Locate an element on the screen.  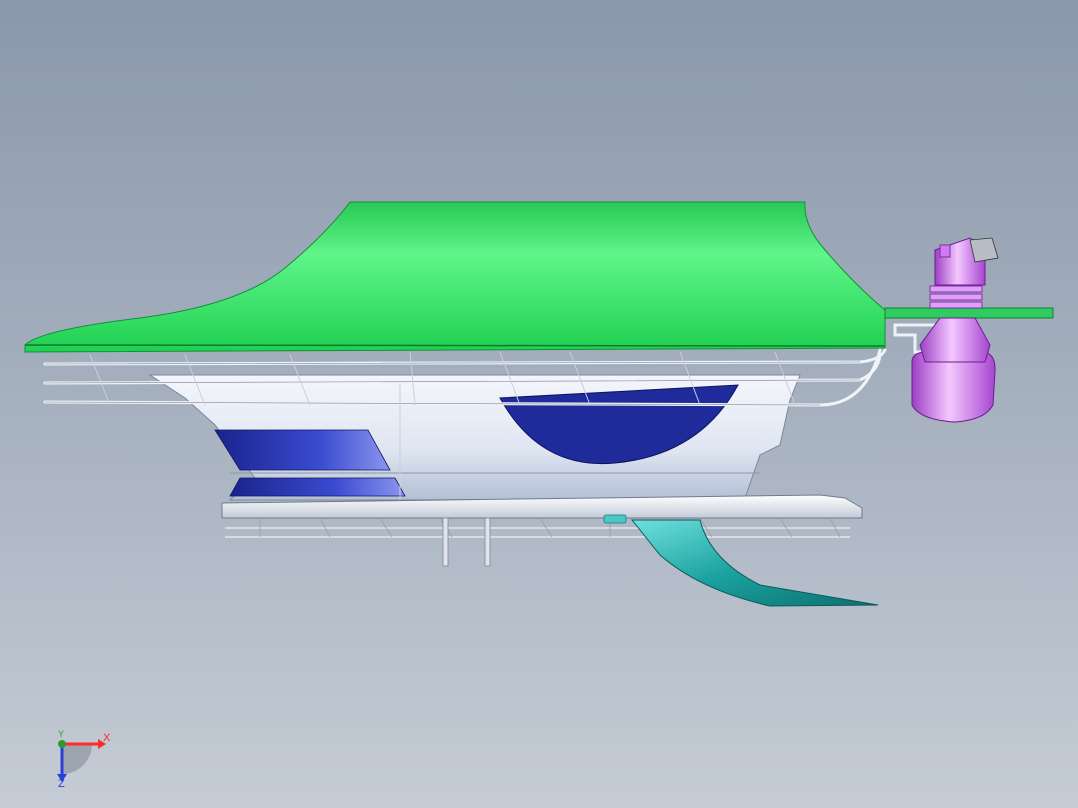
coordinate-triad: X Y Z is located at coordinates (85, 762).